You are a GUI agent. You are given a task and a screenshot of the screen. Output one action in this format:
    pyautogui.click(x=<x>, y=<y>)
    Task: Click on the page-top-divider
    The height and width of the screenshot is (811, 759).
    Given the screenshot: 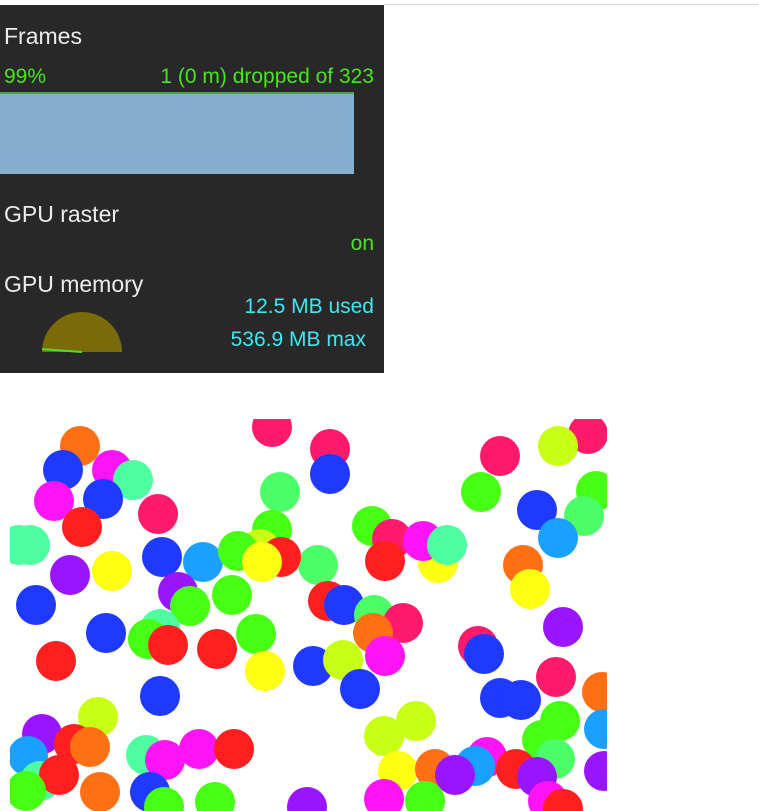 What is the action you would take?
    pyautogui.click(x=571, y=4)
    